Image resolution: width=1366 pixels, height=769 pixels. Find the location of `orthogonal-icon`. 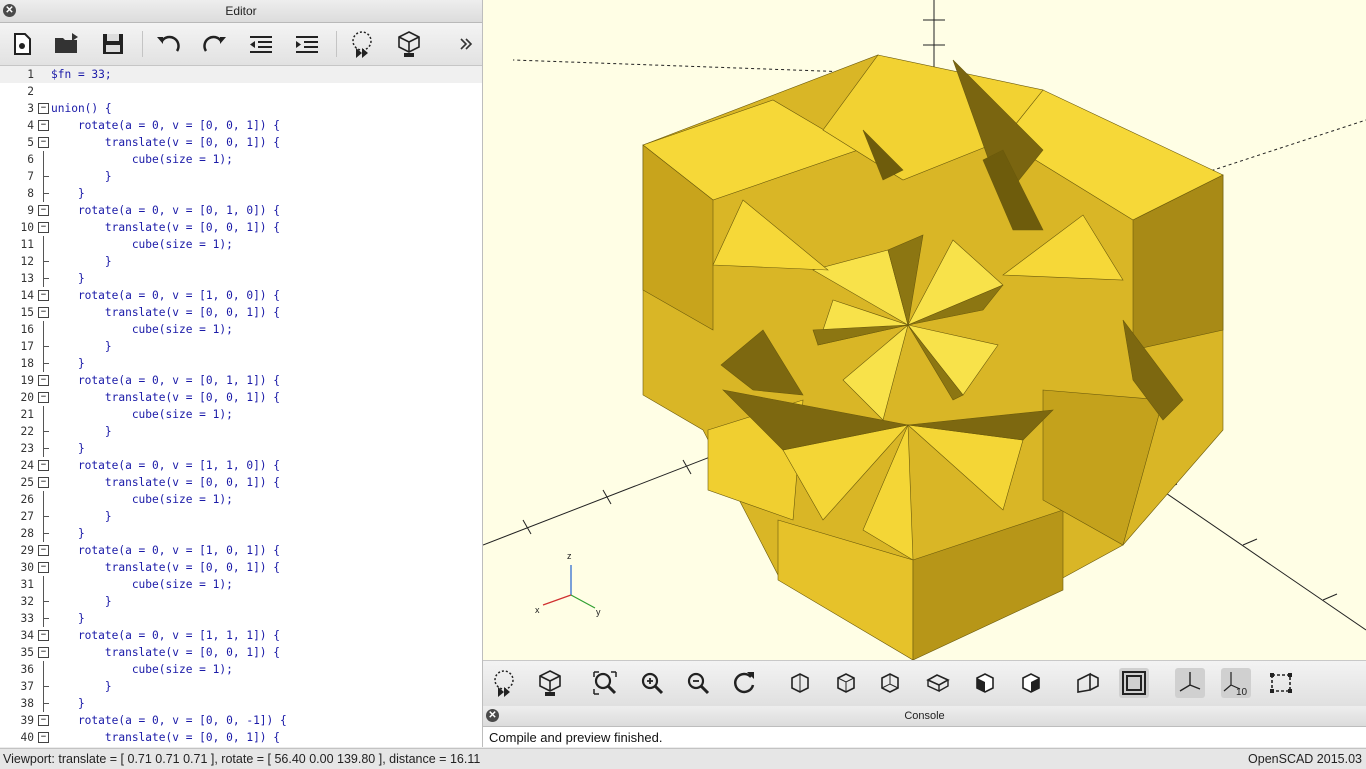

orthogonal-icon is located at coordinates (1134, 683).